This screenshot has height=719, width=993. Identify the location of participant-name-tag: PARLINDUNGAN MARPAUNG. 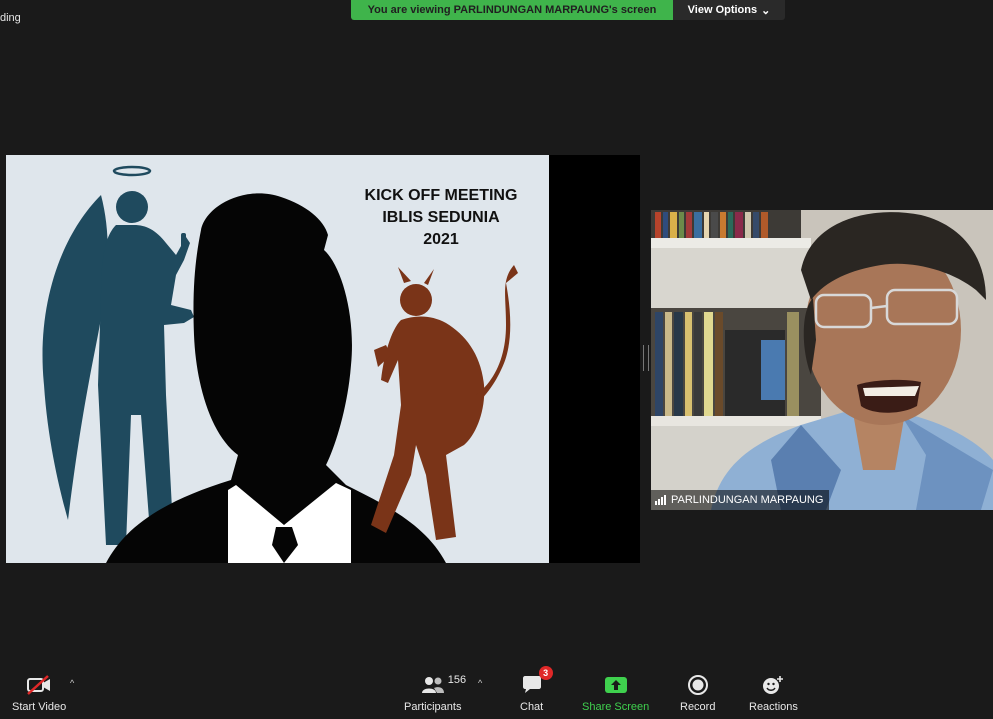
(740, 500).